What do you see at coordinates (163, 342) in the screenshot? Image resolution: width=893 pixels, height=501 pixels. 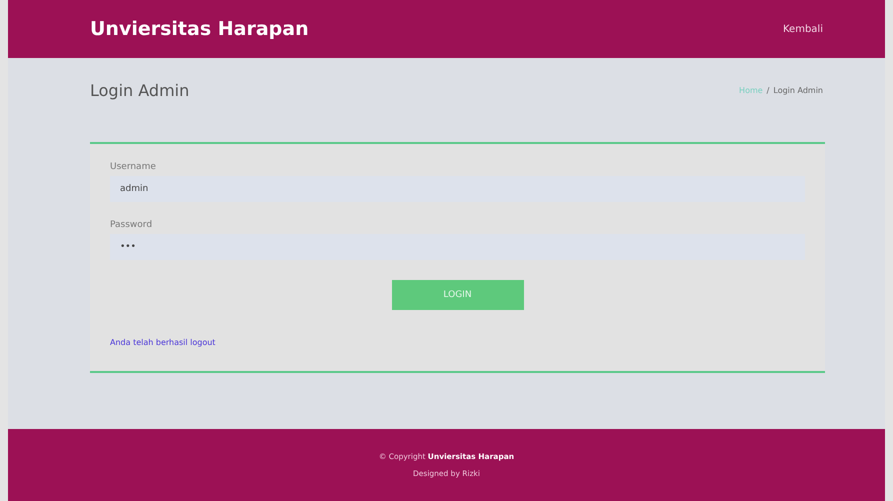 I see `logout-message: Anda telah berhasil logout` at bounding box center [163, 342].